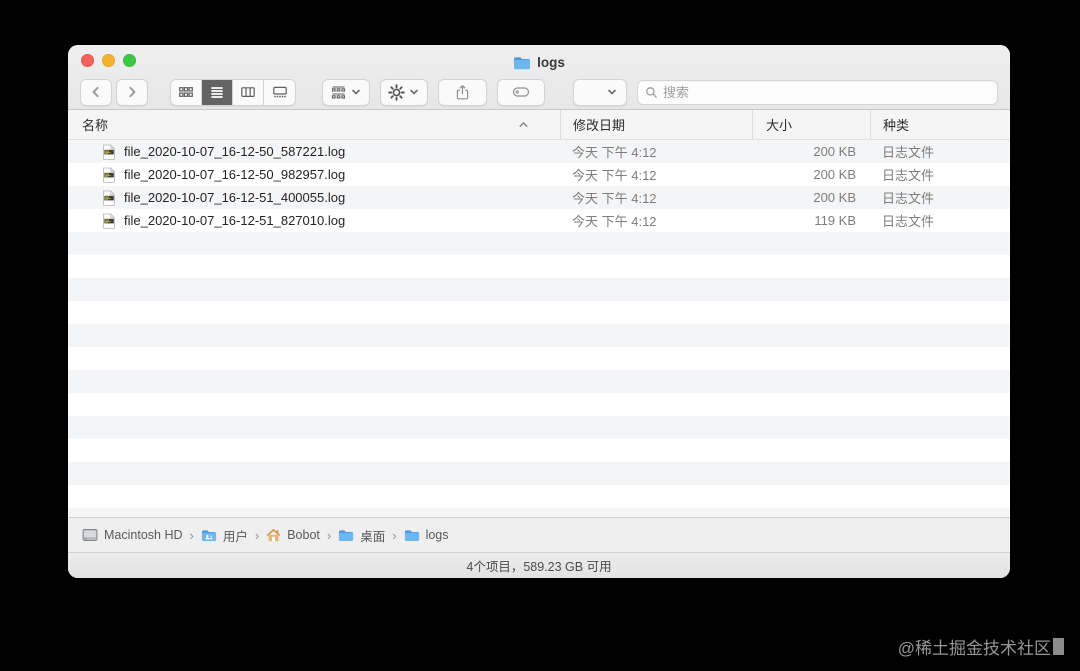 The width and height of the screenshot is (1080, 671). What do you see at coordinates (651, 92) in the screenshot?
I see `search-icon` at bounding box center [651, 92].